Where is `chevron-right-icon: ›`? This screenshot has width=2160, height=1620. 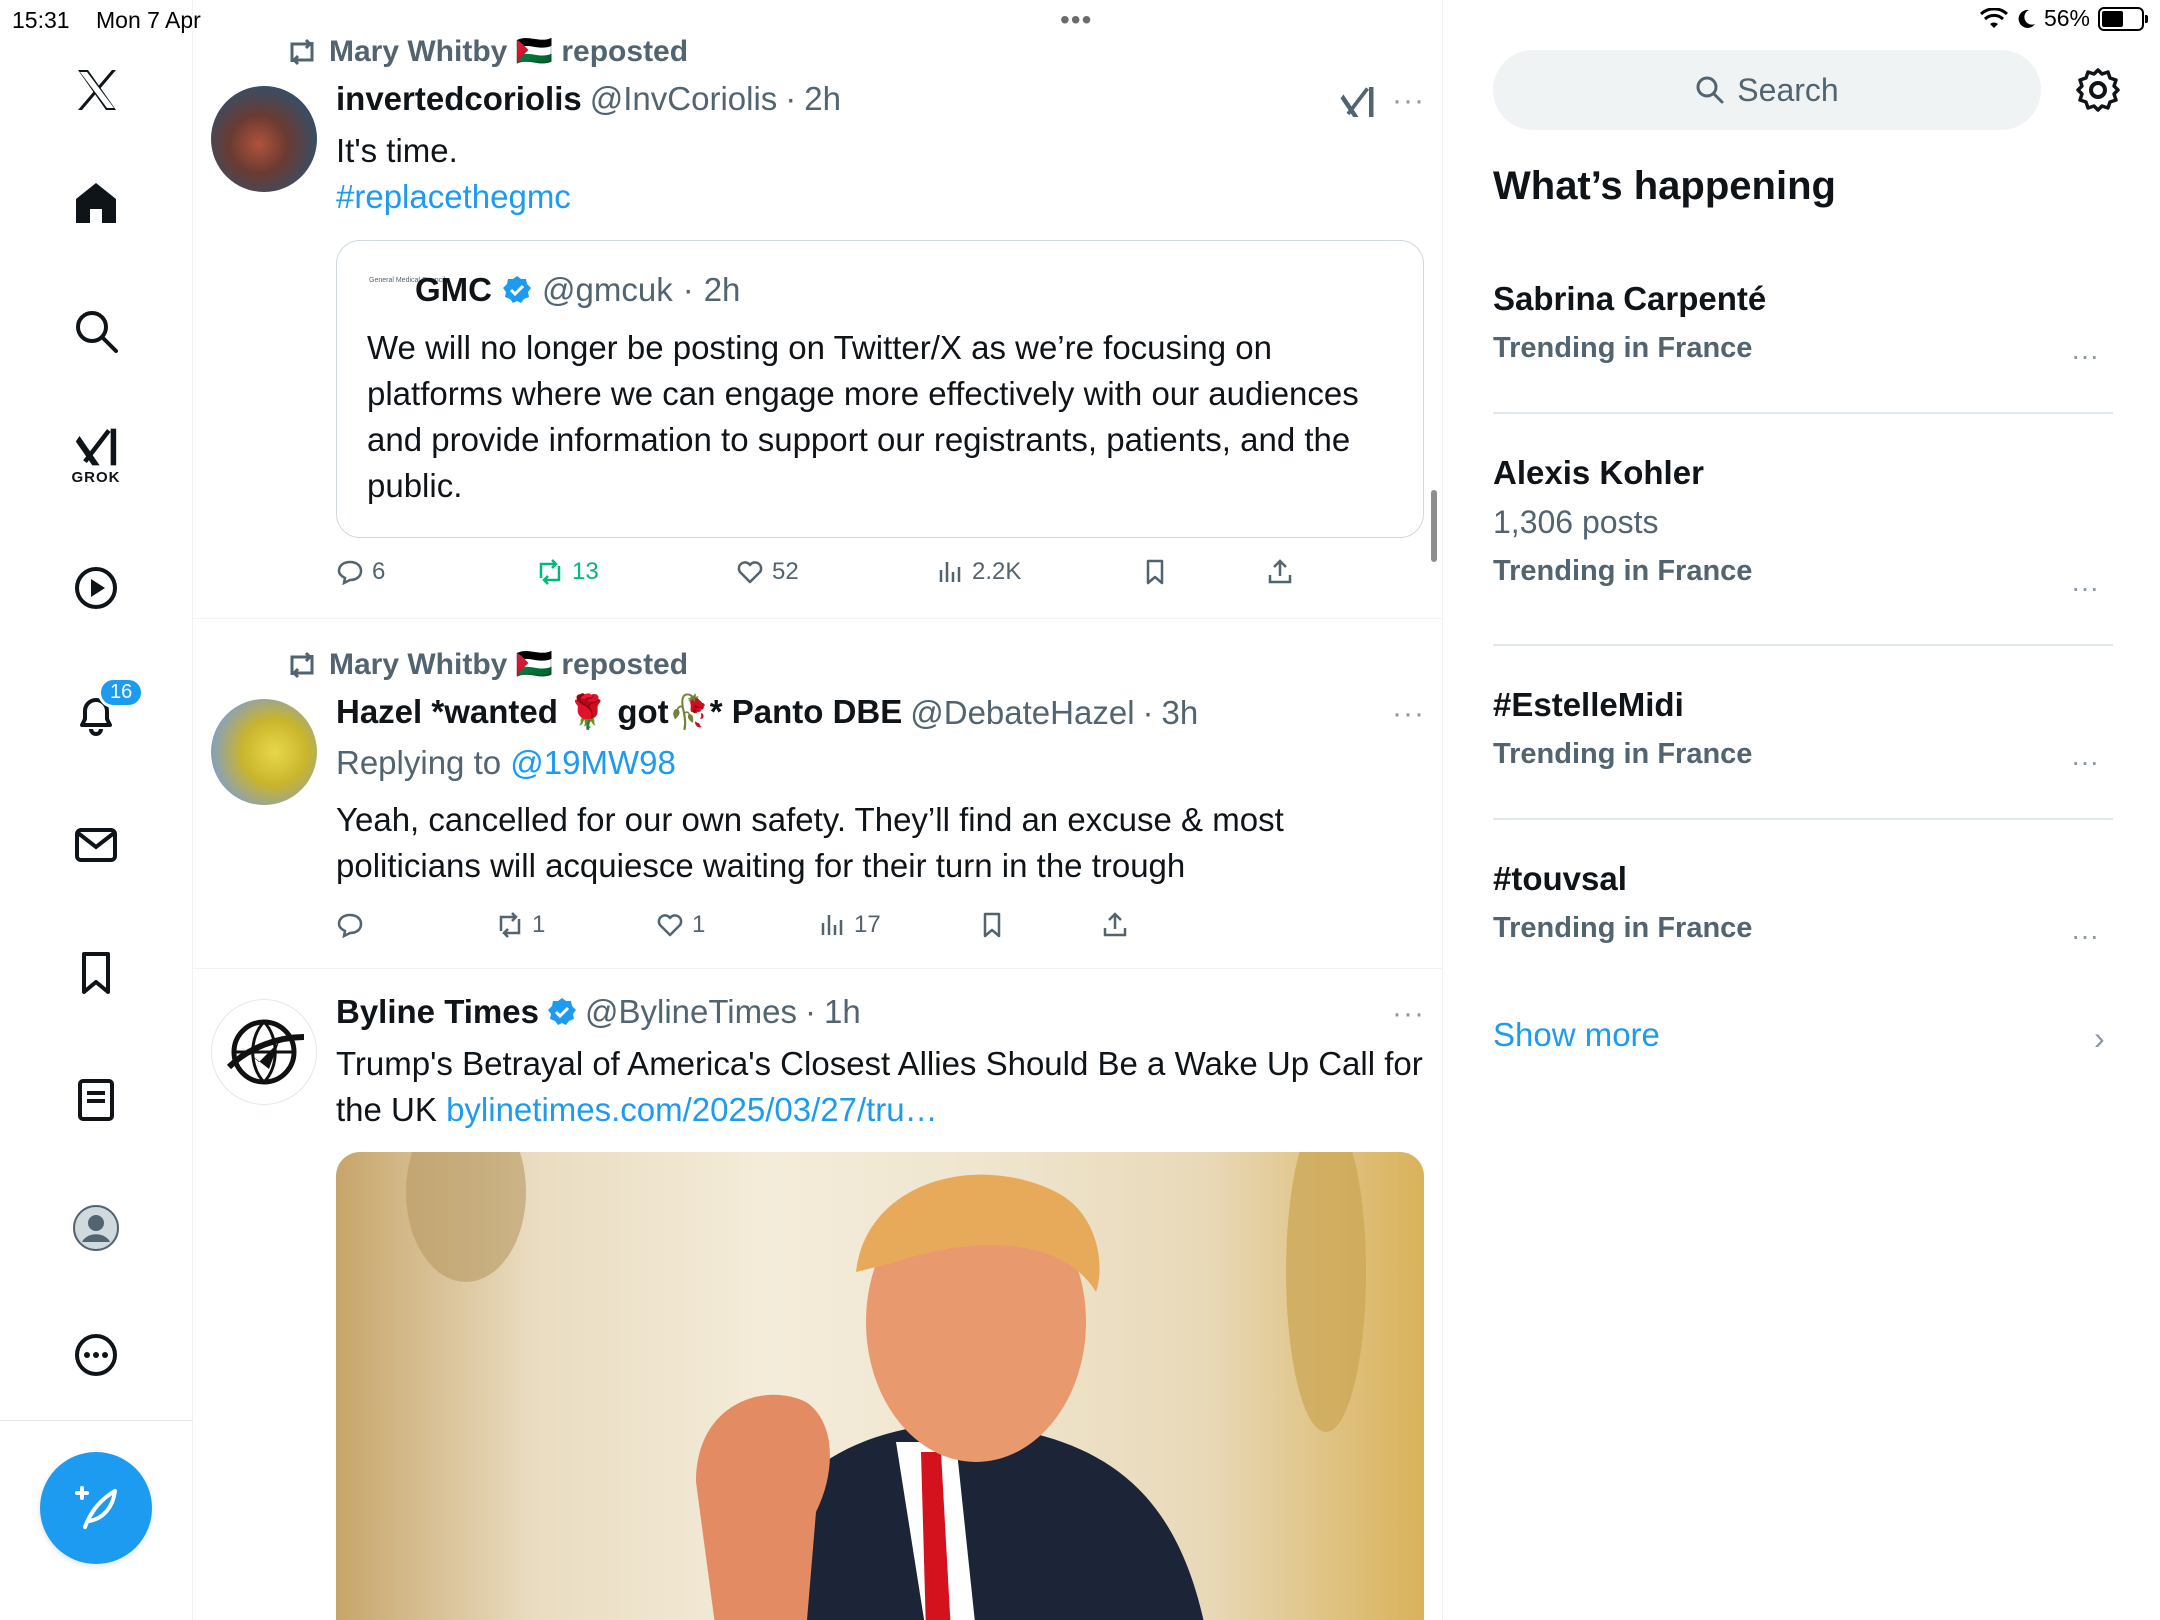
chevron-right-icon: › is located at coordinates (2099, 1038).